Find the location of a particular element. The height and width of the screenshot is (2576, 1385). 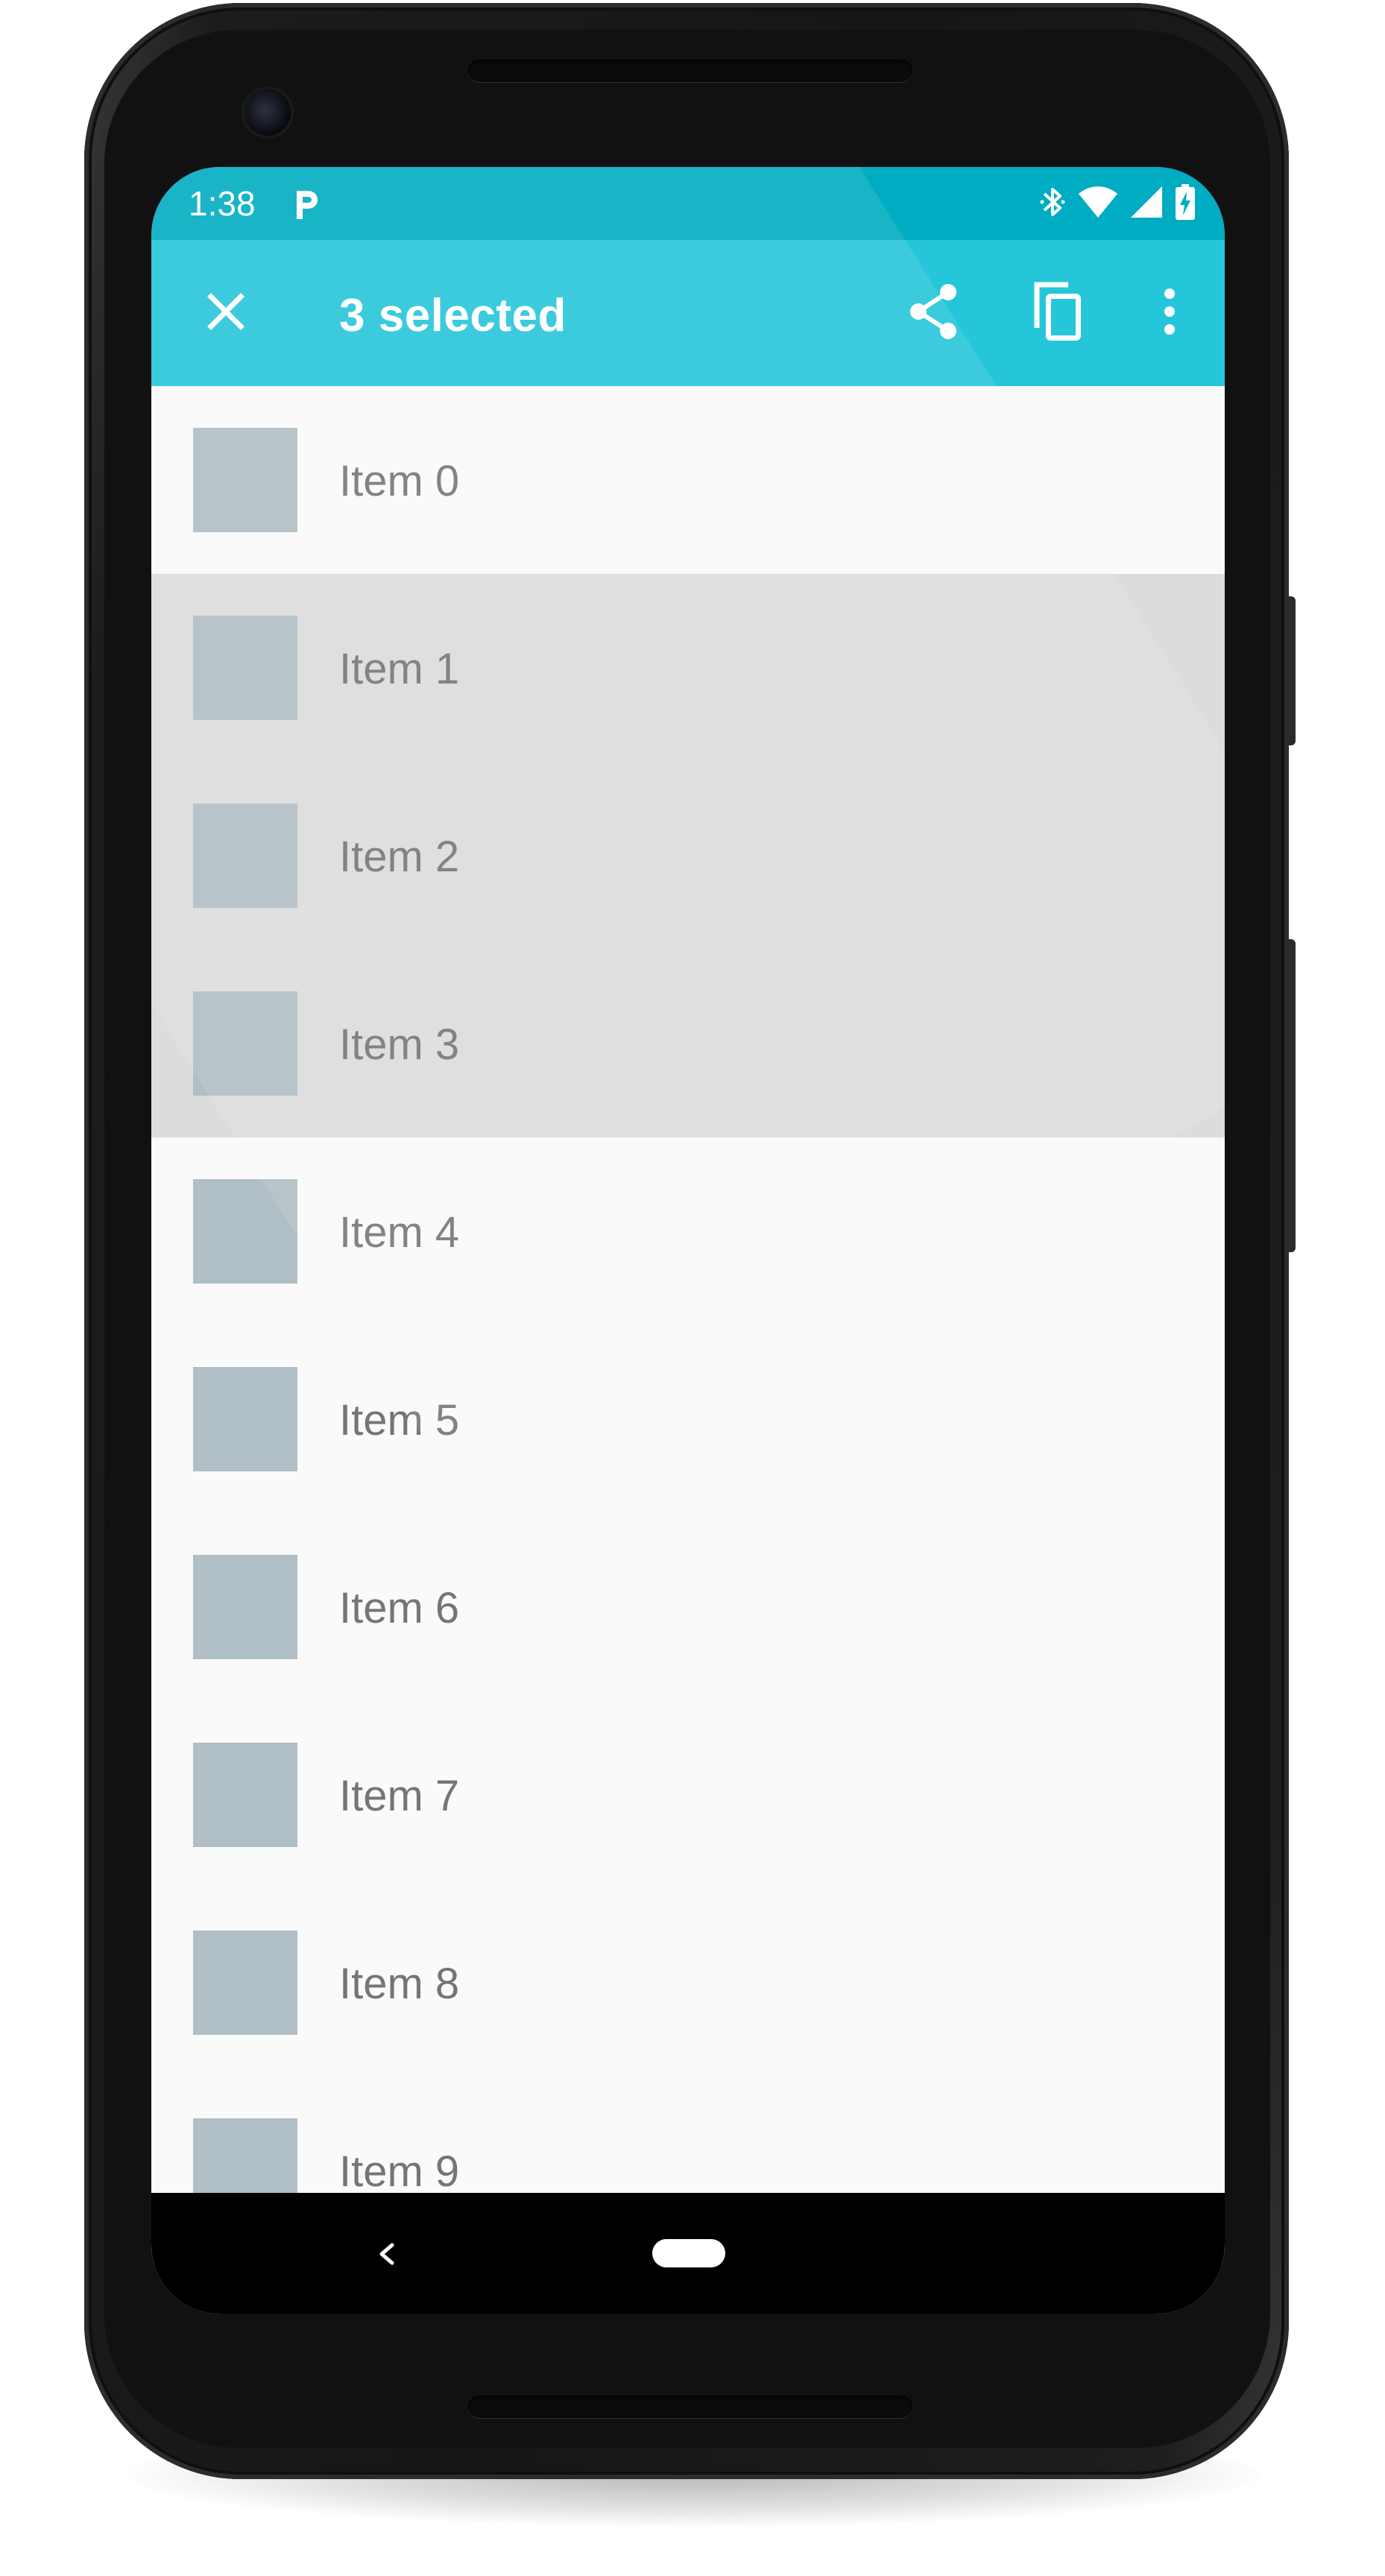

list-item-selected: Item 3 is located at coordinates (688, 1043).